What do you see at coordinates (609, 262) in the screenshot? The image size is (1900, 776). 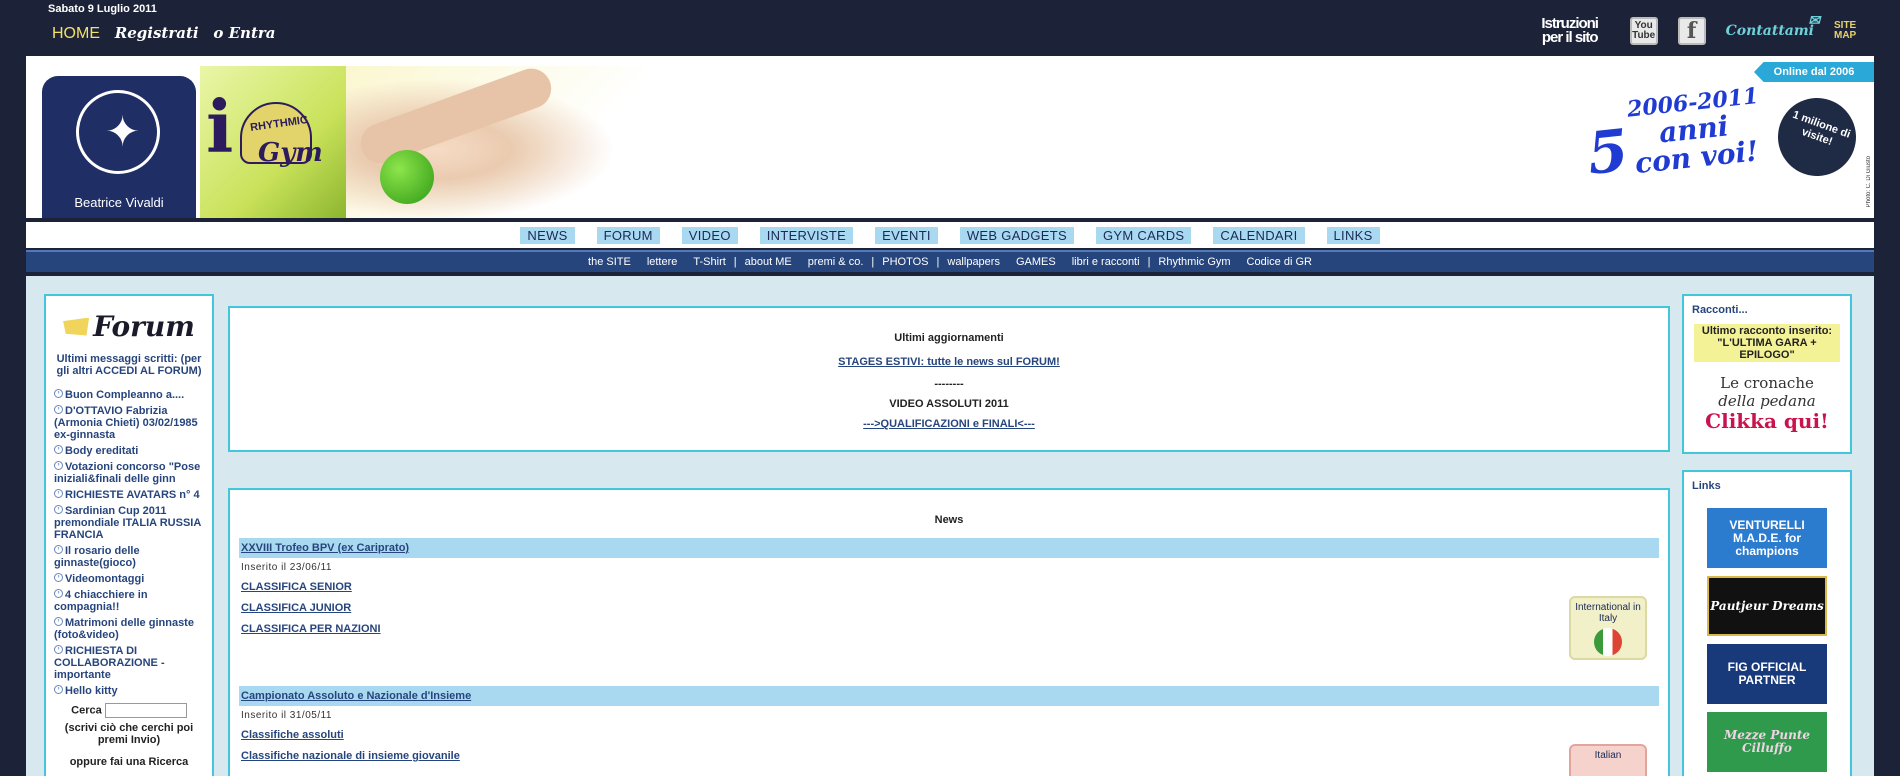 I see `submenu-the-site: the SITE` at bounding box center [609, 262].